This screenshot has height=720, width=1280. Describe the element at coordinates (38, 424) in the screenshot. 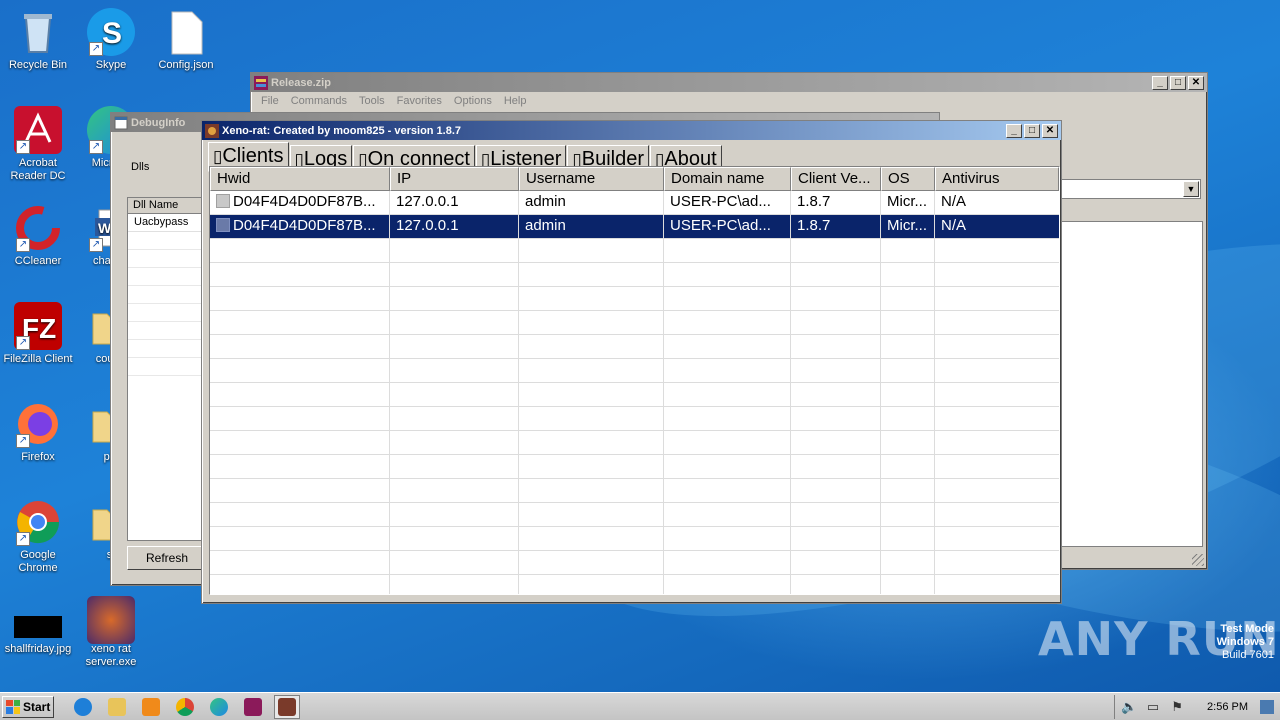

I see `firefox-icon: ↗` at that location.